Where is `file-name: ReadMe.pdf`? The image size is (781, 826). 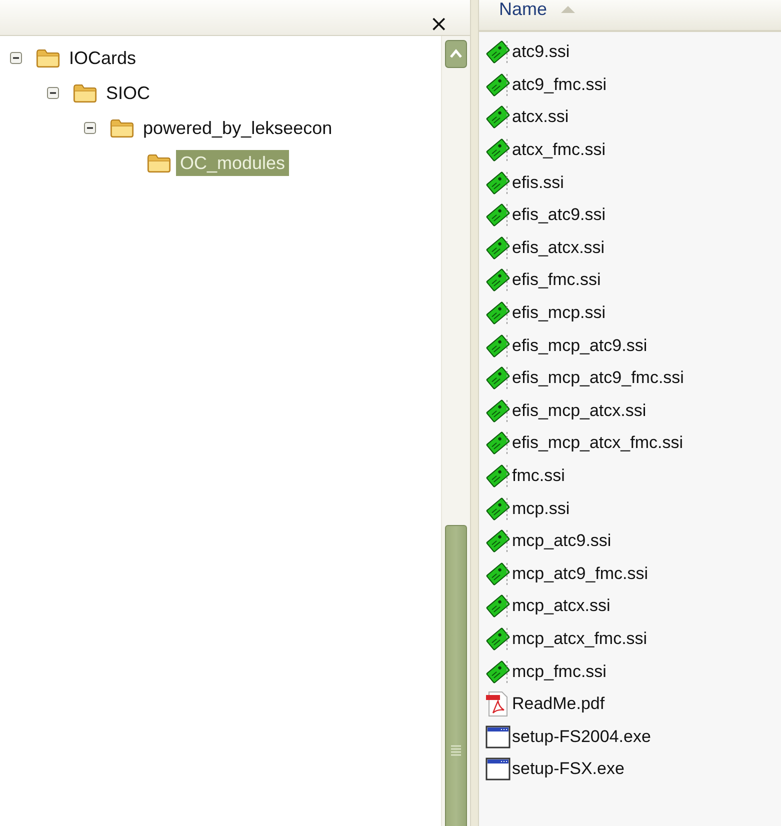 file-name: ReadMe.pdf is located at coordinates (558, 704).